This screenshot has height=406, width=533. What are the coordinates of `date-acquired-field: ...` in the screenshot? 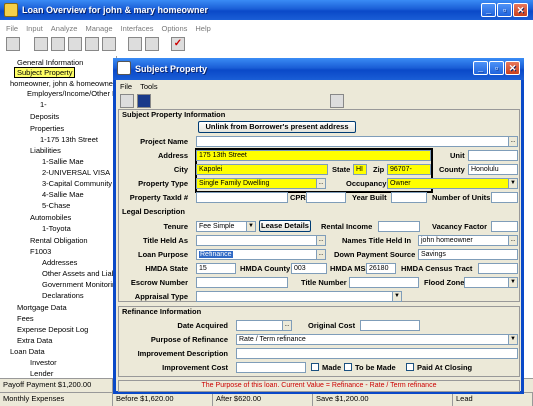 It's located at (264, 325).